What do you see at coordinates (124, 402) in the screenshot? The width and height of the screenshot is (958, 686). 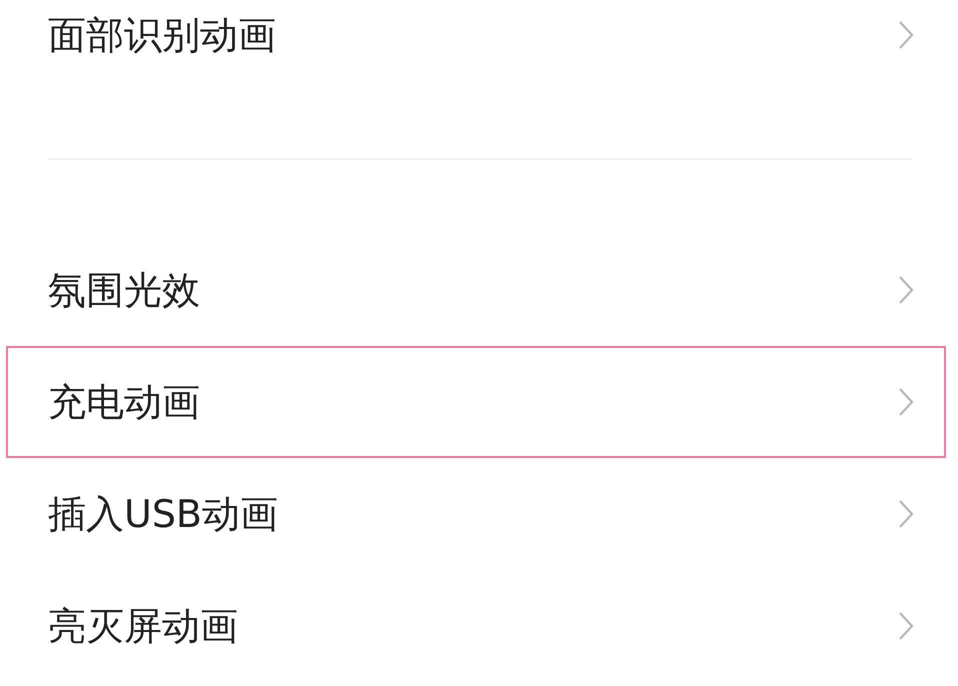 I see `row-label: 充电动画` at bounding box center [124, 402].